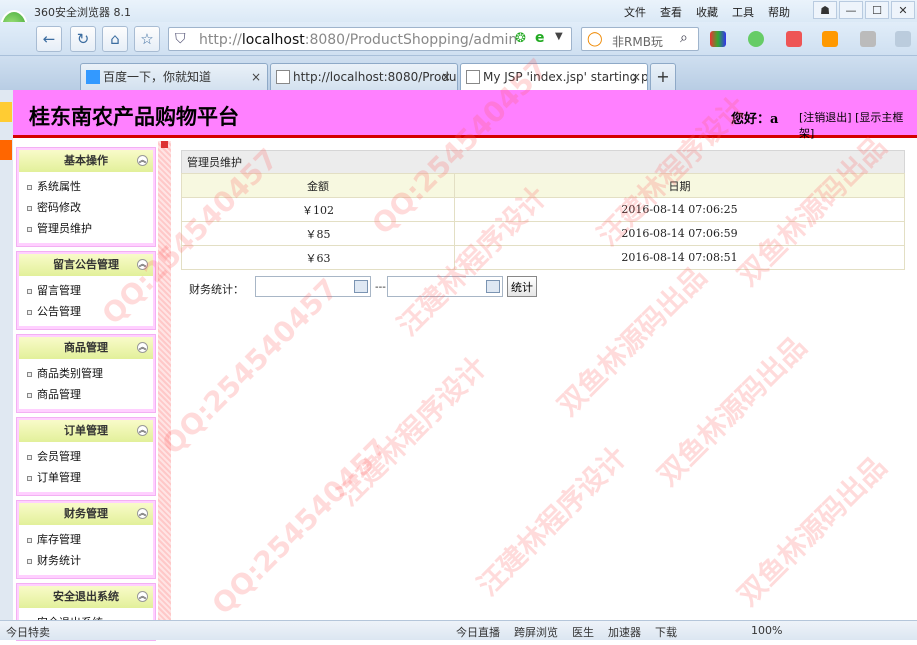 This screenshot has width=917, height=645. Describe the element at coordinates (83, 39) in the screenshot. I see `refresh-icon: ↻` at that location.